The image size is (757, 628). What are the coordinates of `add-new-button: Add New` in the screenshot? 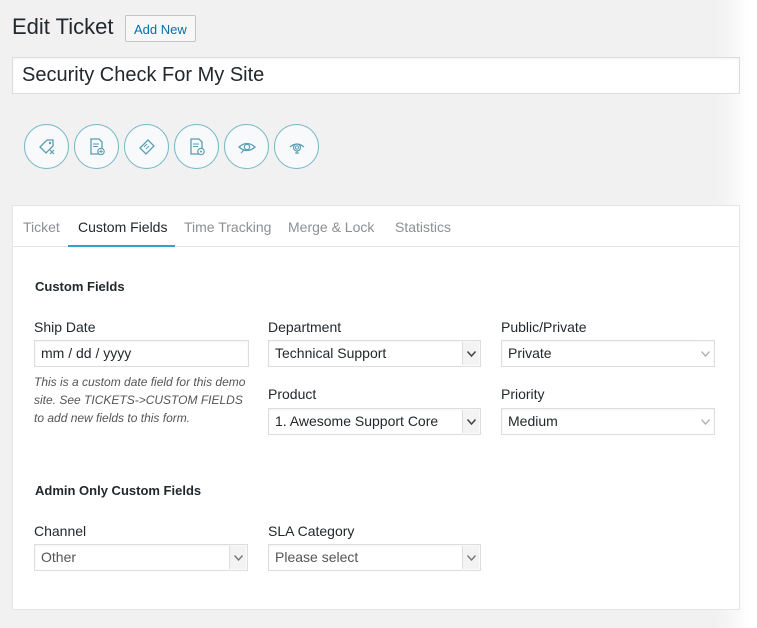 It's located at (160, 28).